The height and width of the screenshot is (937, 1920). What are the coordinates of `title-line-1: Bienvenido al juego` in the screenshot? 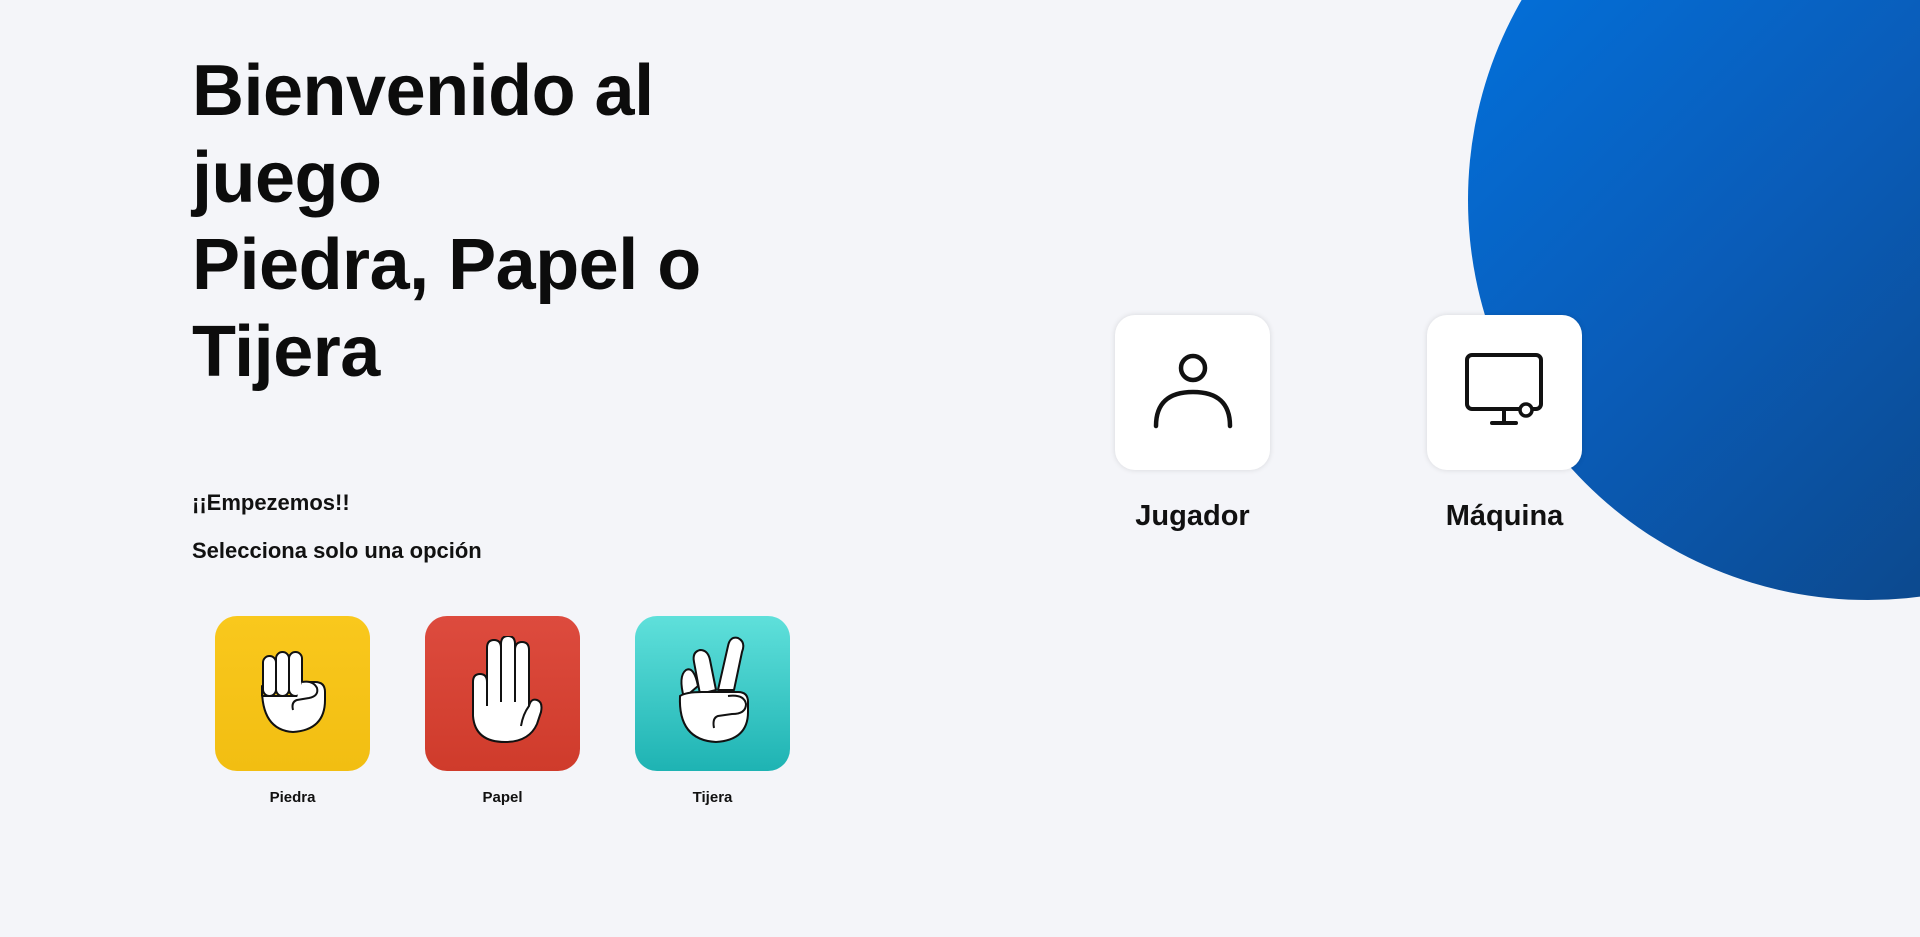 It's located at (423, 134).